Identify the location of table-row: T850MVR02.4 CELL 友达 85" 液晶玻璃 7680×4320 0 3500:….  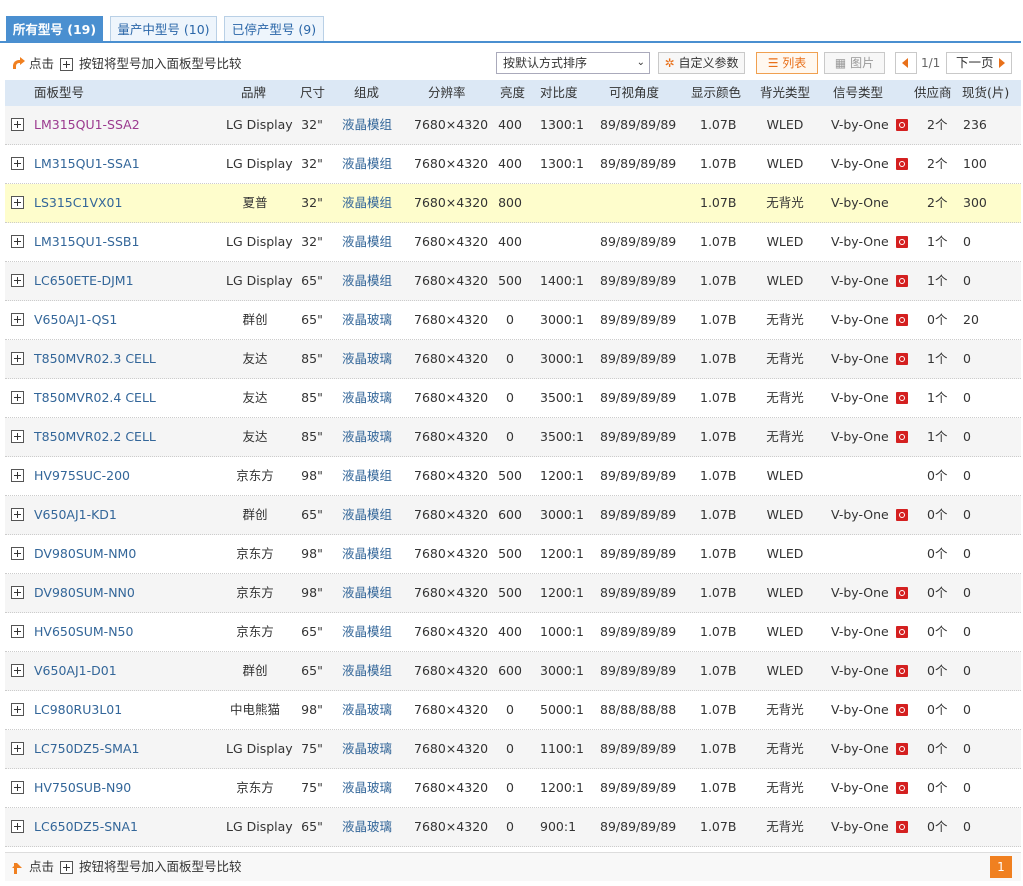
(513, 398).